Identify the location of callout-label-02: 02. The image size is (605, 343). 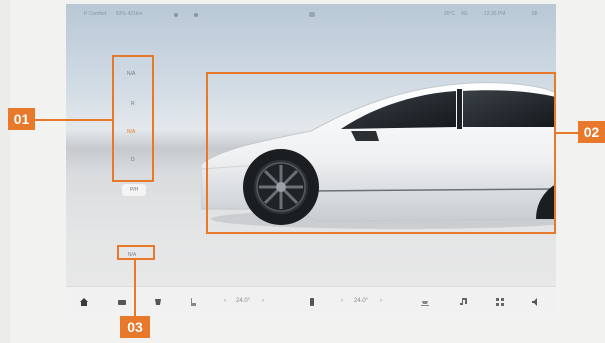
(591, 132).